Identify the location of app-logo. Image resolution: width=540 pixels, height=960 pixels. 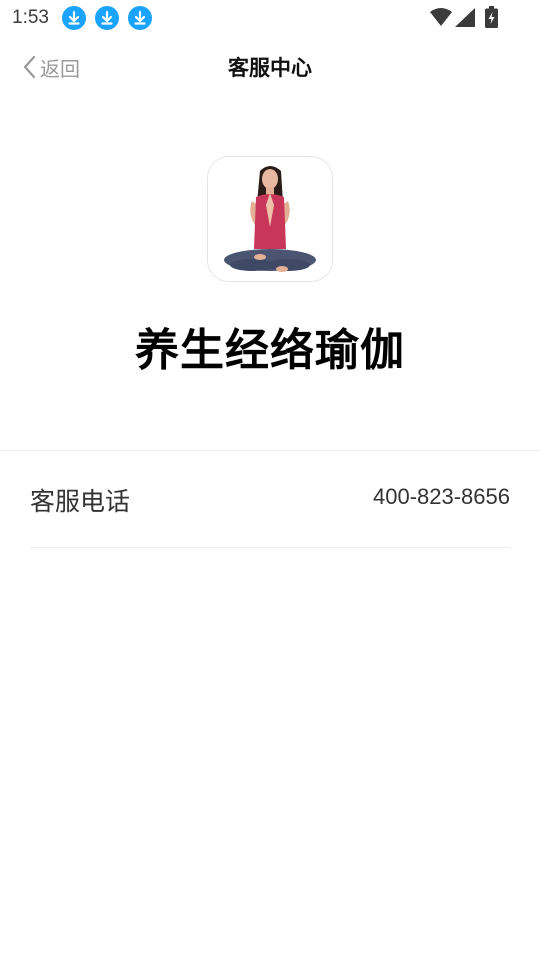
(270, 219).